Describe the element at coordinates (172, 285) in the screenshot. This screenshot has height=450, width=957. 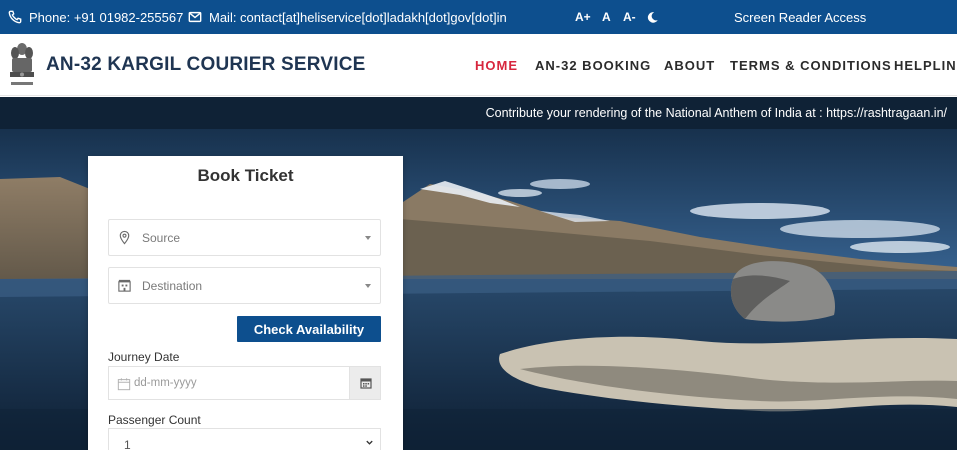
I see `destination-placeholder: Destination` at that location.